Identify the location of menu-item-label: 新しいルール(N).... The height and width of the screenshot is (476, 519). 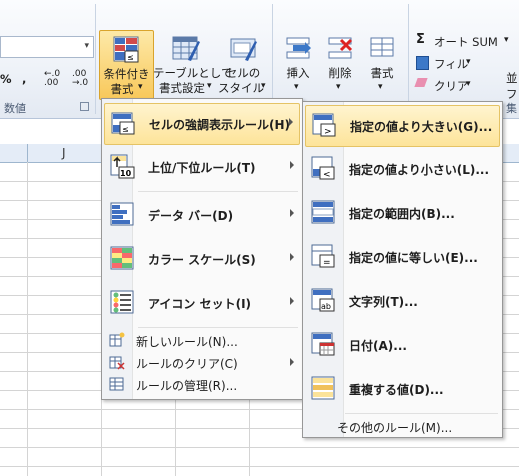
(187, 342).